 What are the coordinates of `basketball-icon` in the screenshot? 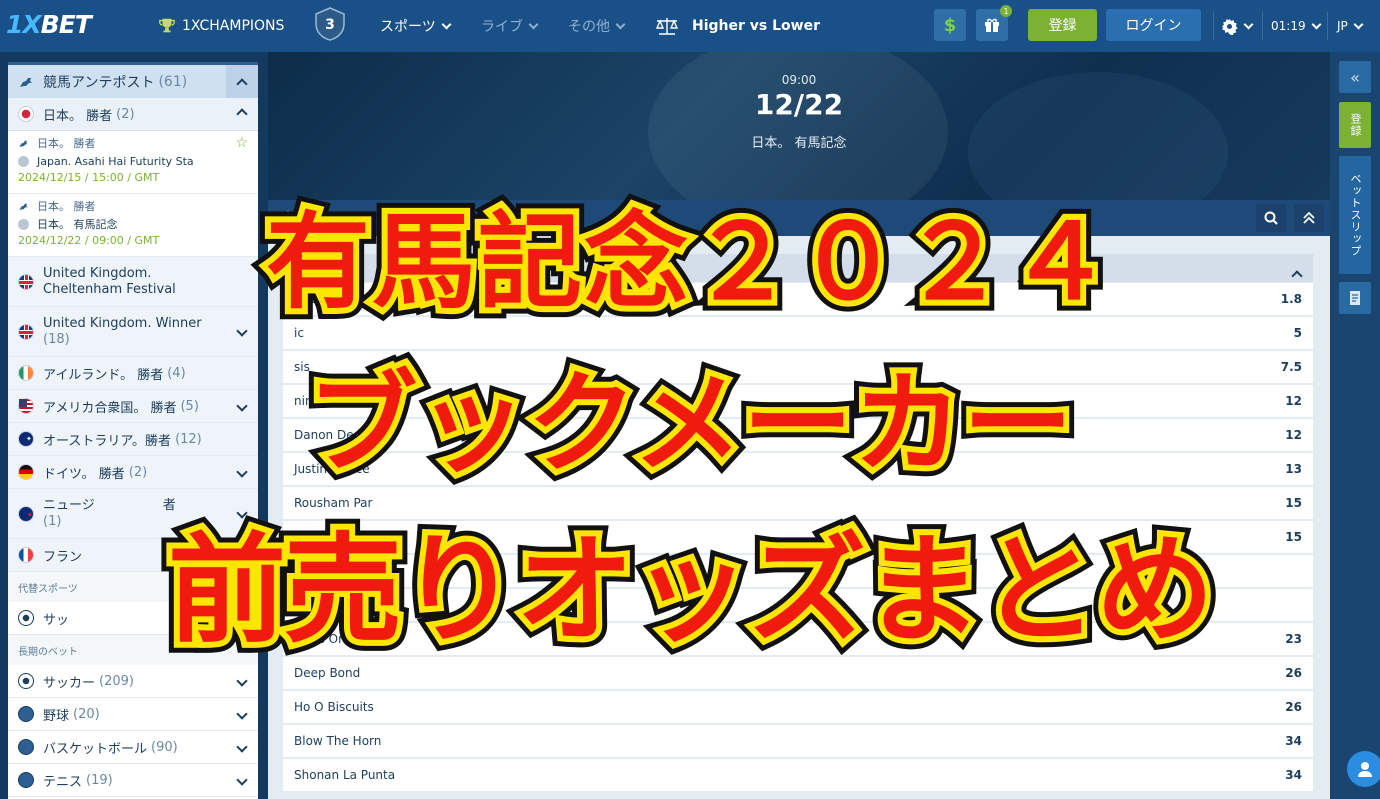 It's located at (26, 747).